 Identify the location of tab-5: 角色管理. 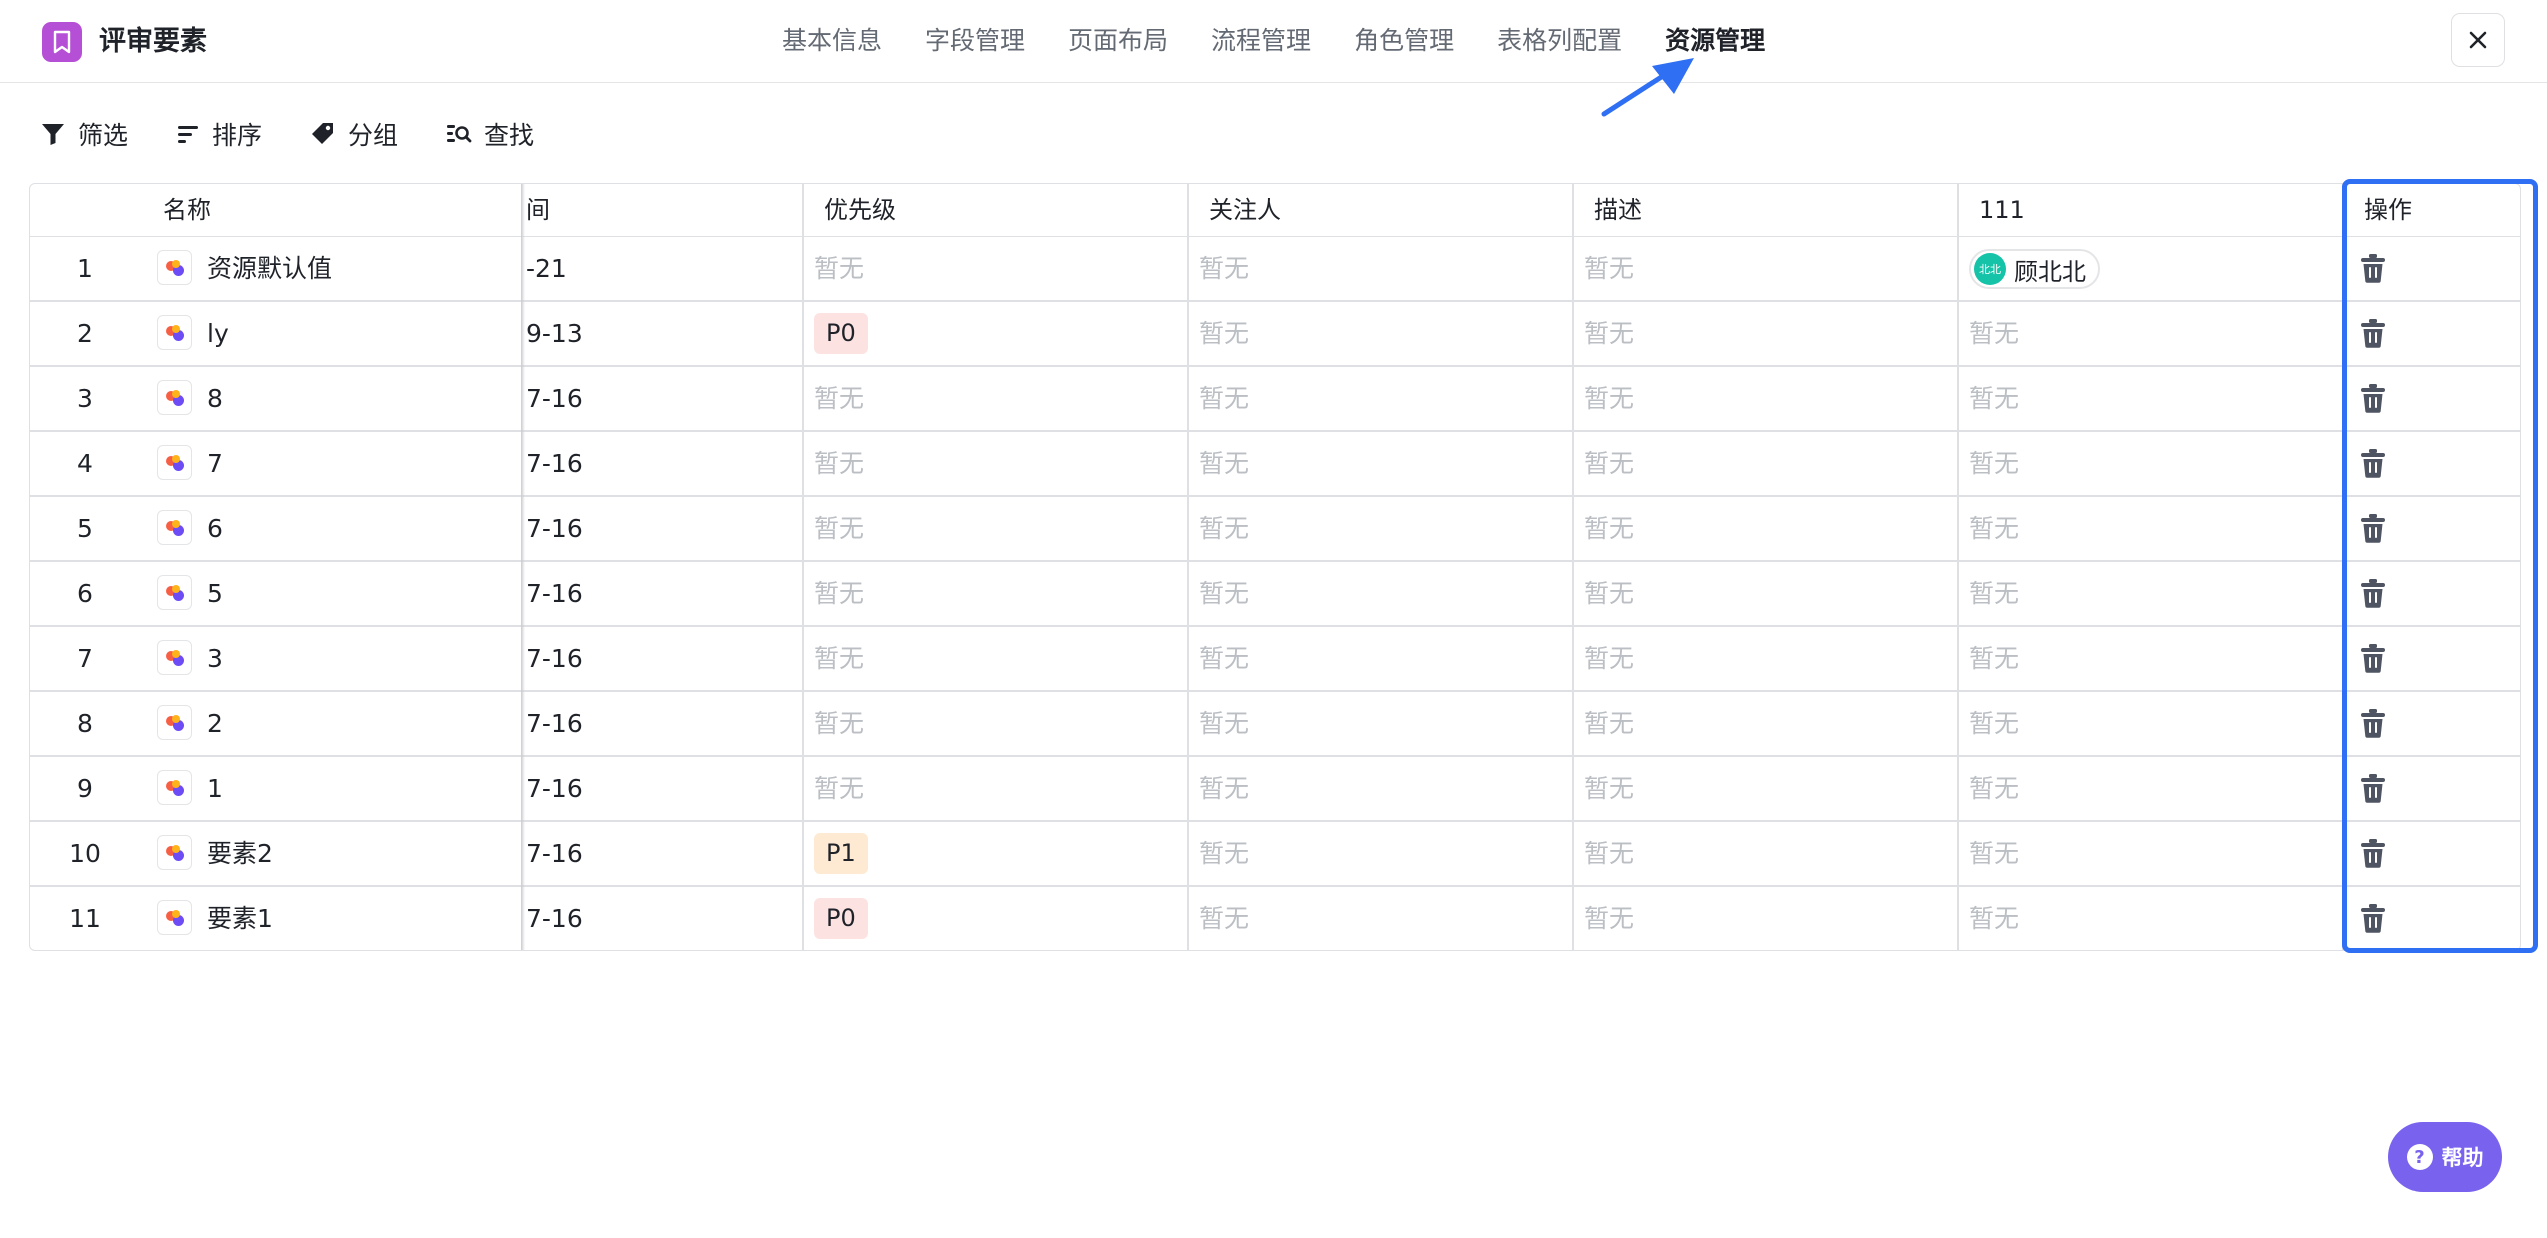
(1404, 41).